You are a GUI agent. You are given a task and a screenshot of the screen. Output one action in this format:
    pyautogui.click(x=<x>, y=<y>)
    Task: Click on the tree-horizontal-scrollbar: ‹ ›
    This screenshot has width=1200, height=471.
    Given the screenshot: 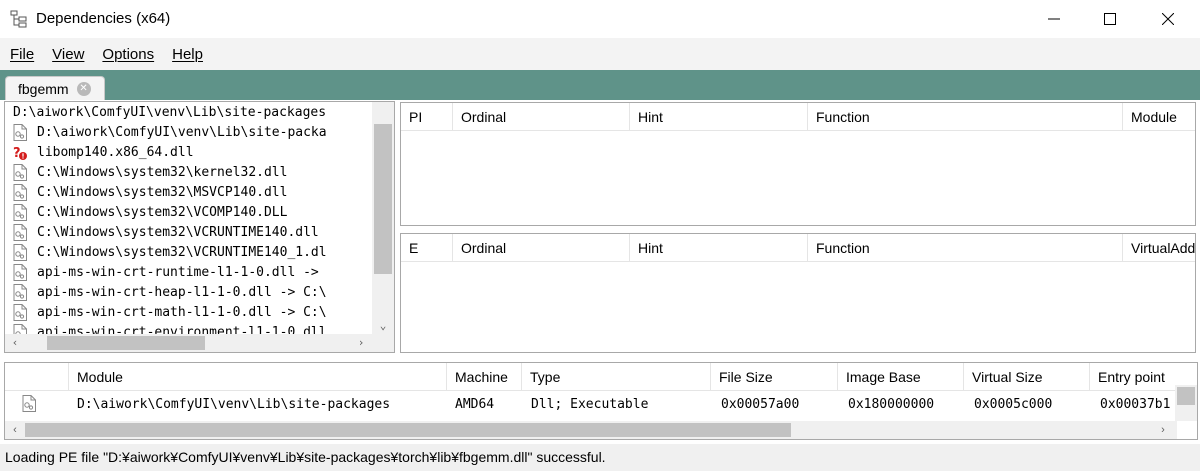 What is the action you would take?
    pyautogui.click(x=189, y=343)
    